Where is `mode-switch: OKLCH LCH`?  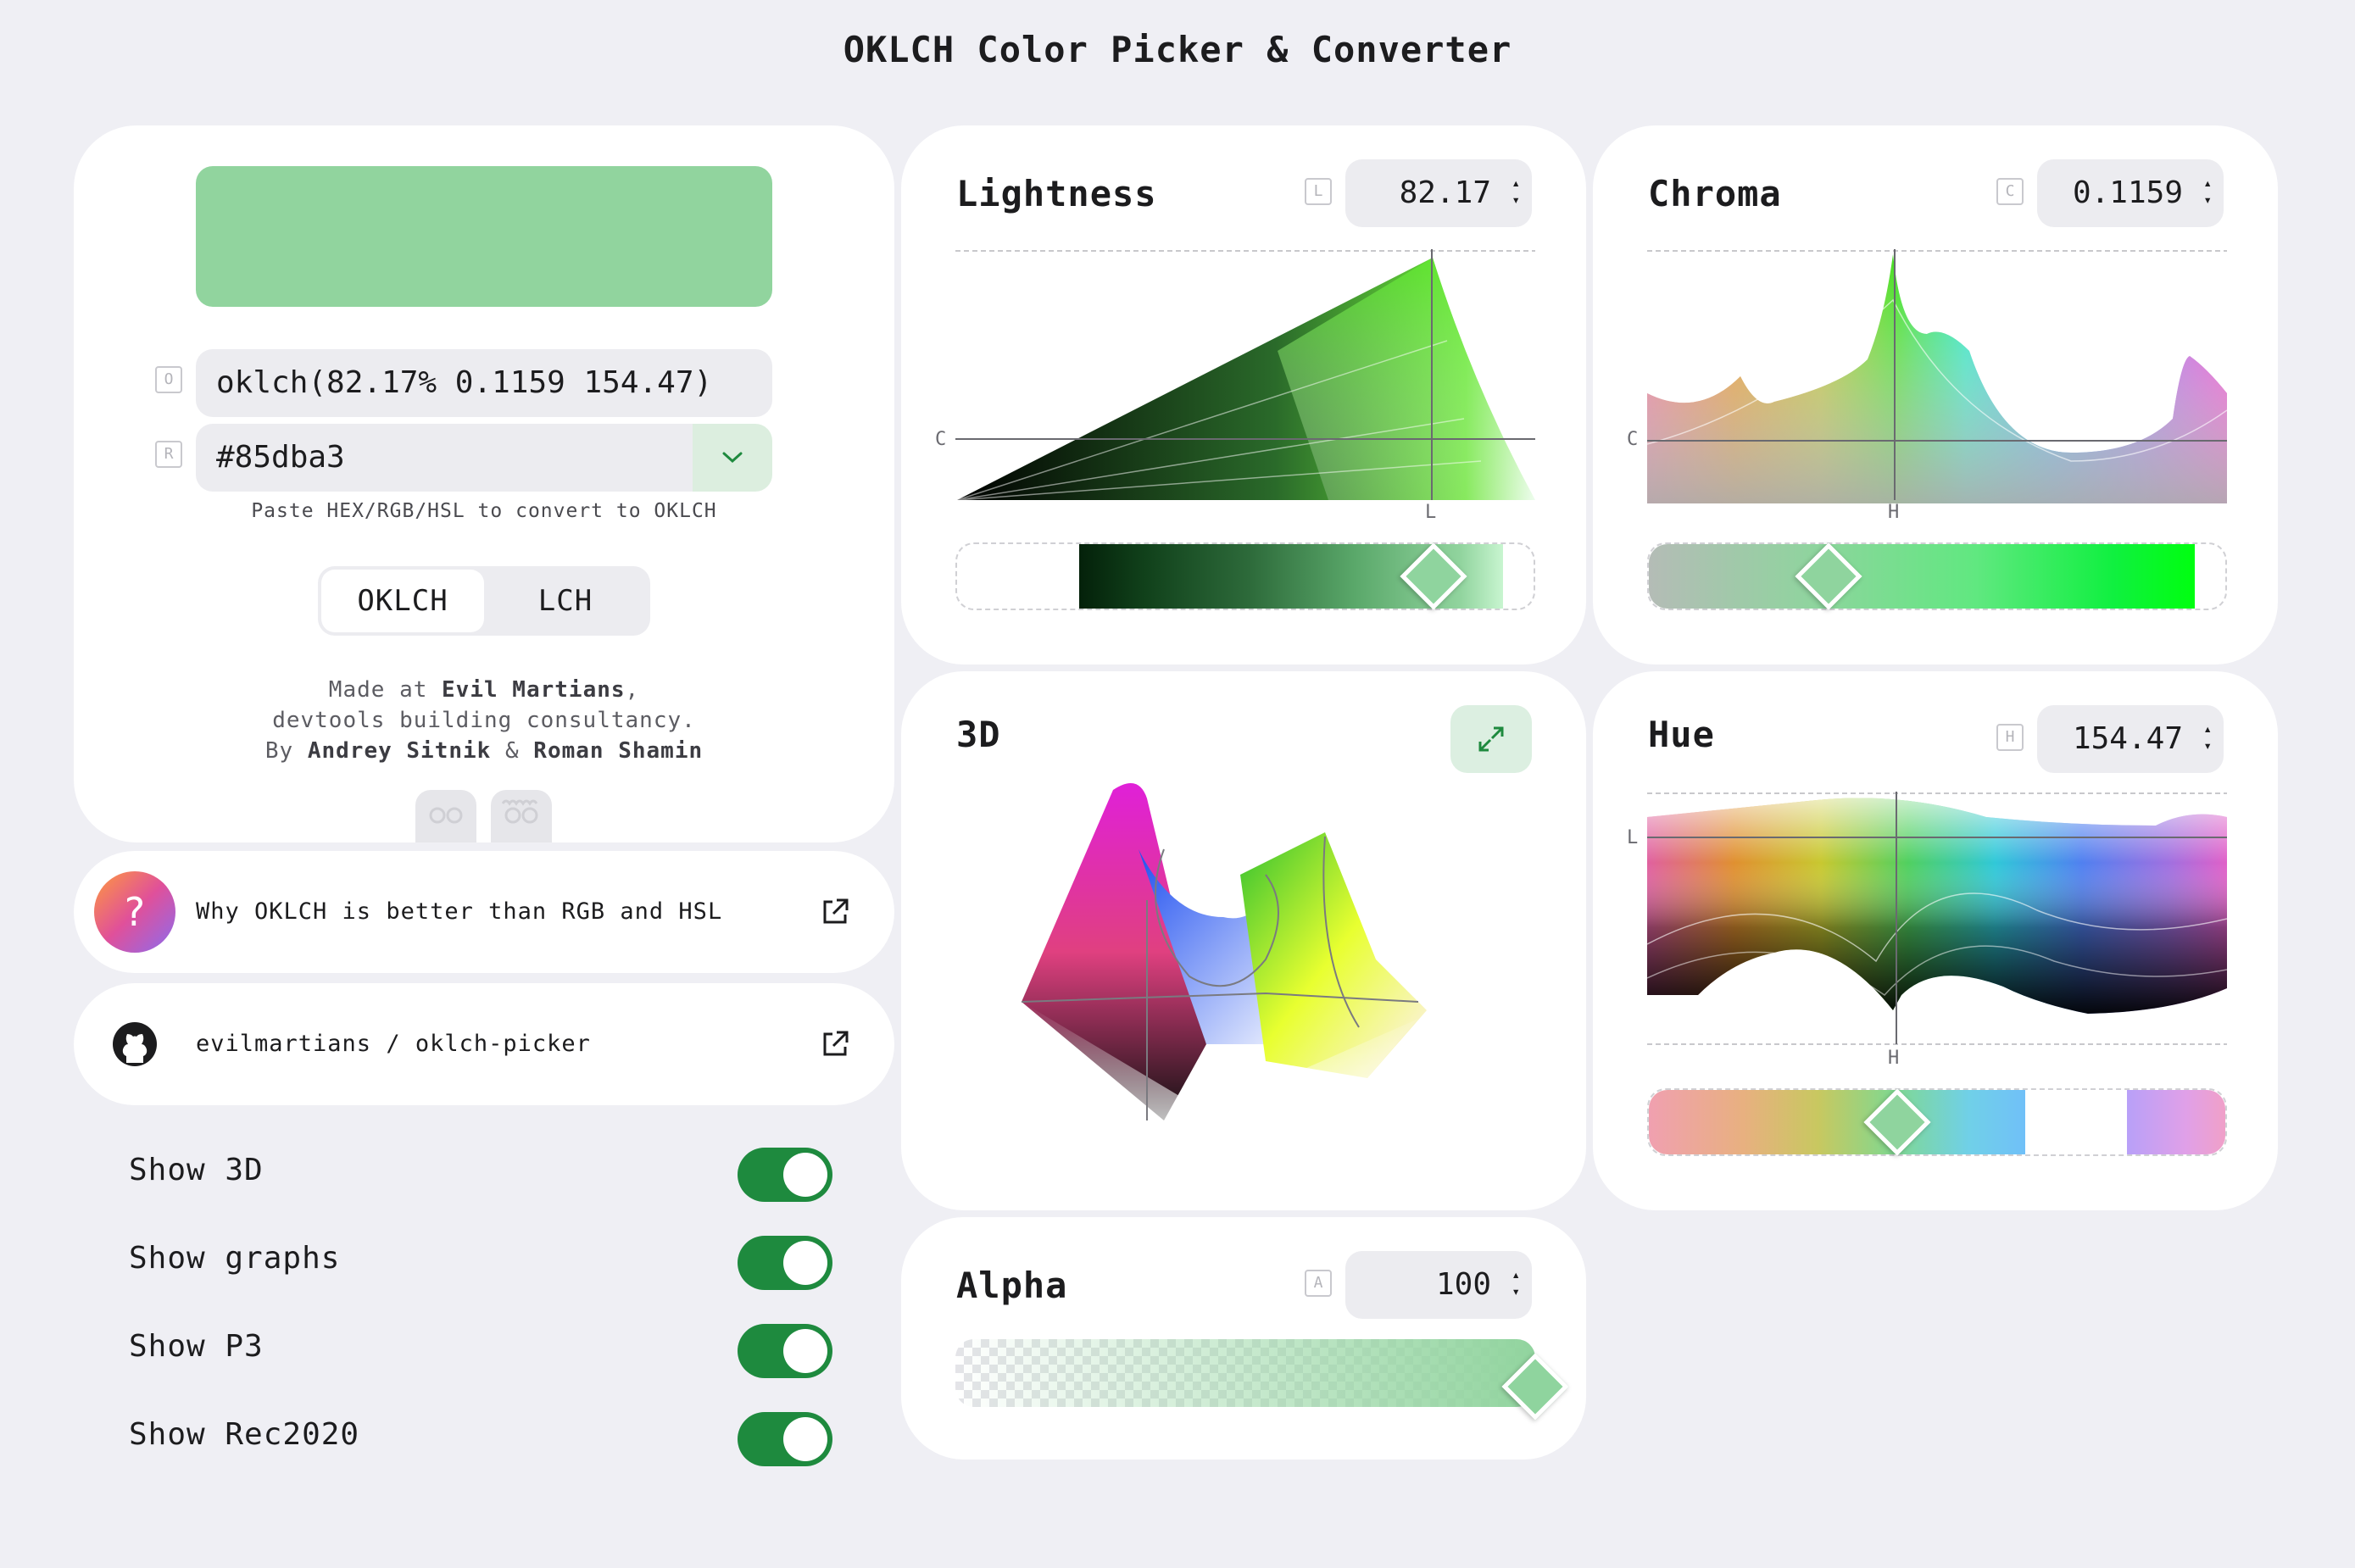
mode-switch: OKLCH LCH is located at coordinates (484, 601).